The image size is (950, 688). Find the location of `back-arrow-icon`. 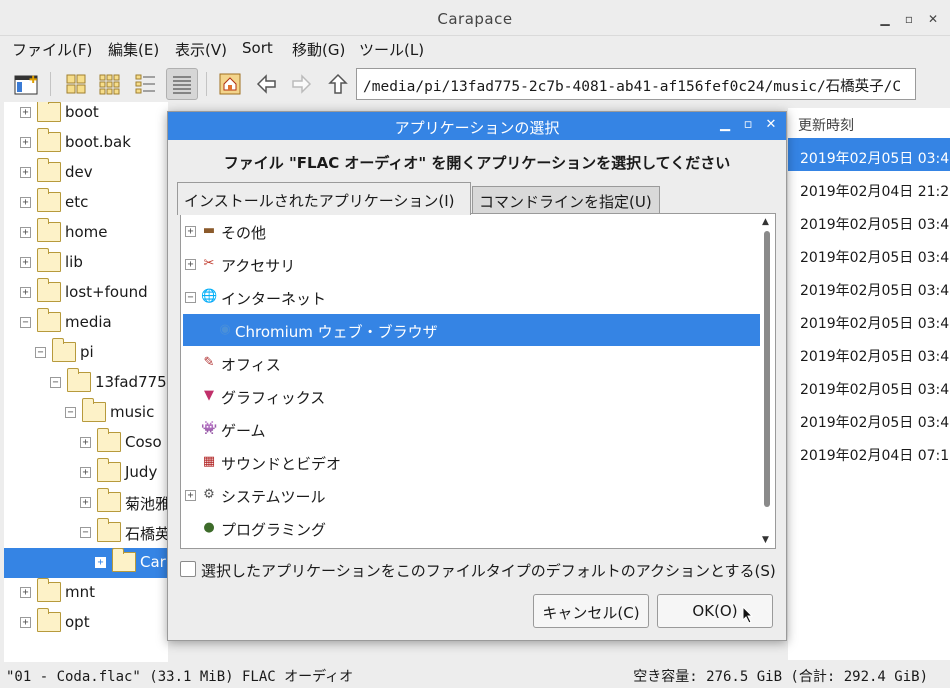

back-arrow-icon is located at coordinates (266, 84).